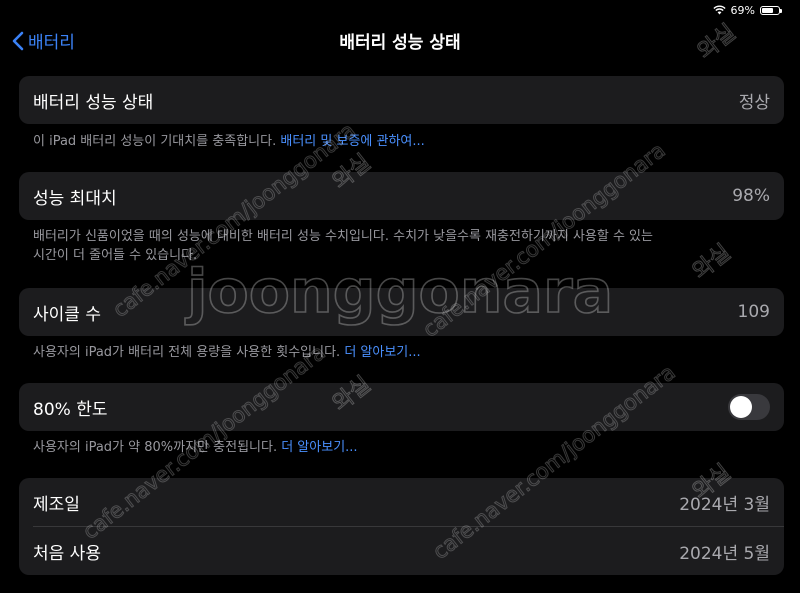 This screenshot has width=800, height=593. Describe the element at coordinates (741, 407) in the screenshot. I see `toggle-knob` at that location.